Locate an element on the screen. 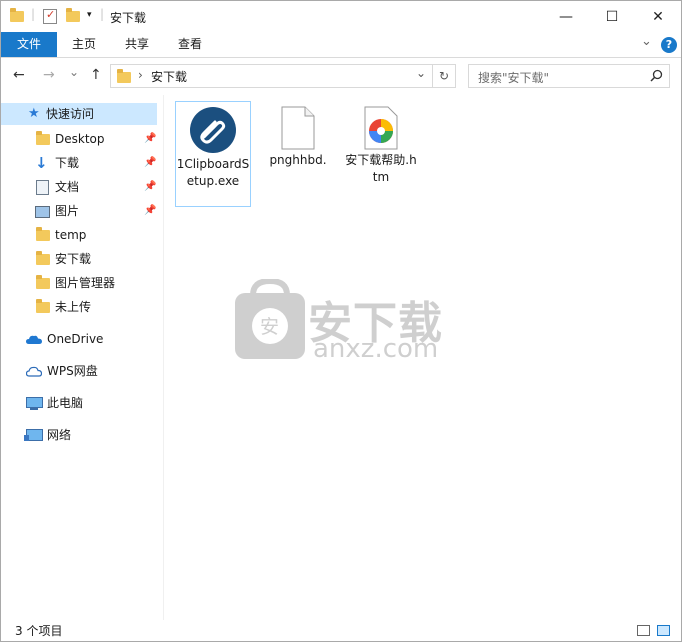  back-button: ← is located at coordinates (19, 75).